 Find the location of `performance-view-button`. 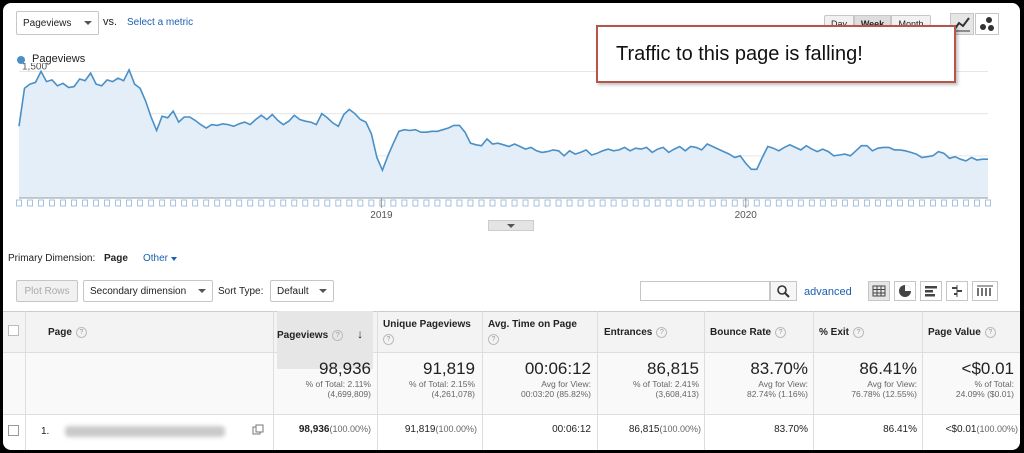

performance-view-button is located at coordinates (931, 291).